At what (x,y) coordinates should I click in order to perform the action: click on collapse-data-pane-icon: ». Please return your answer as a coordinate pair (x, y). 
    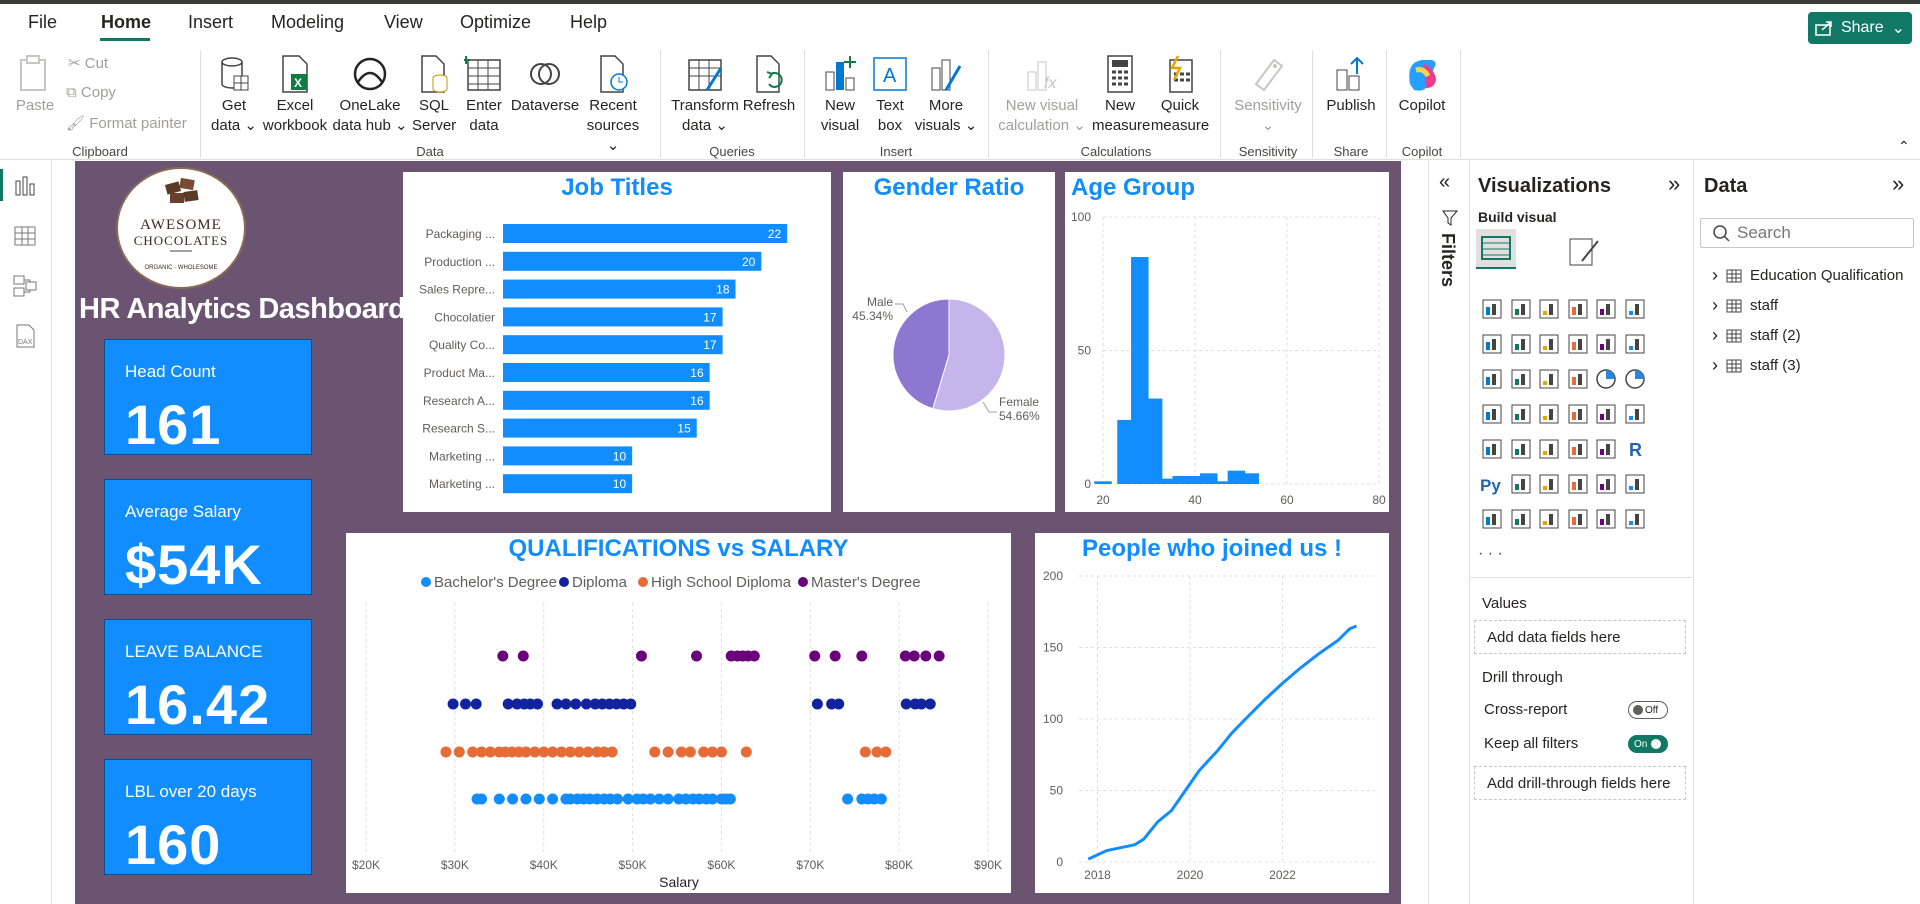
    Looking at the image, I should click on (1898, 184).